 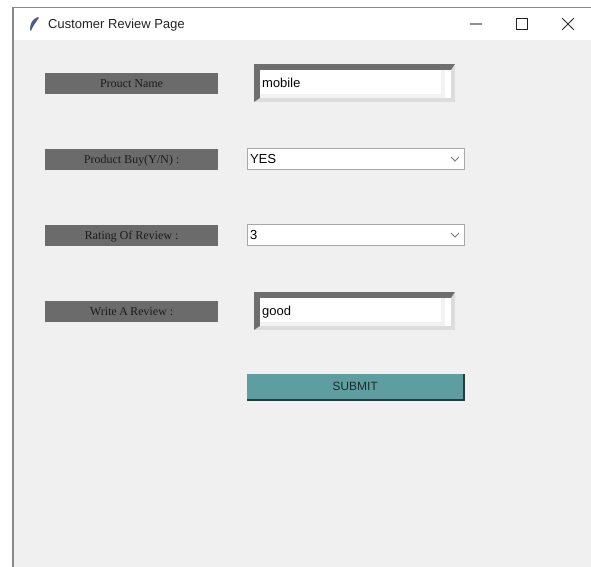 I want to click on text-entry-field: mobile, so click(x=354, y=83).